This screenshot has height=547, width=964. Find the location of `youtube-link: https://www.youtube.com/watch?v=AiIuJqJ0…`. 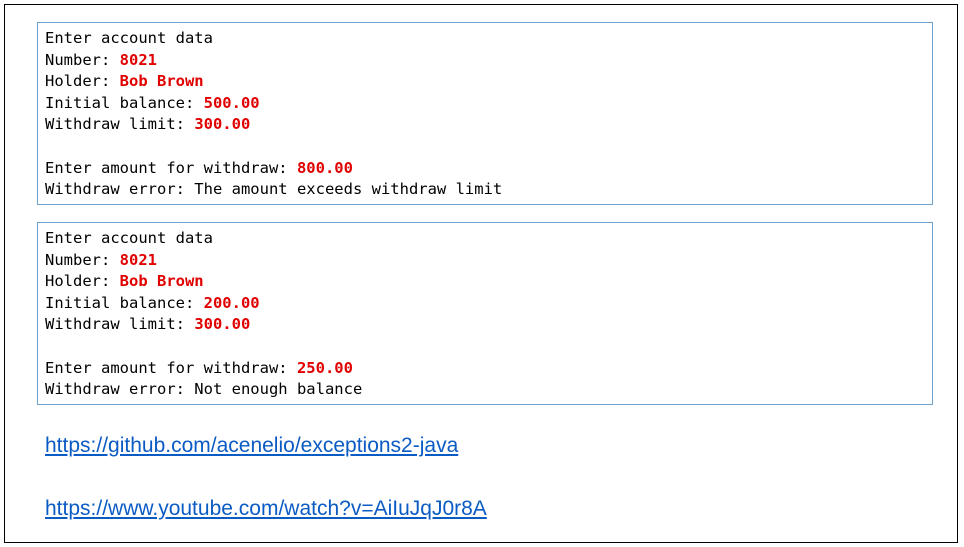

youtube-link: https://www.youtube.com/watch?v=AiIuJqJ0… is located at coordinates (266, 509).